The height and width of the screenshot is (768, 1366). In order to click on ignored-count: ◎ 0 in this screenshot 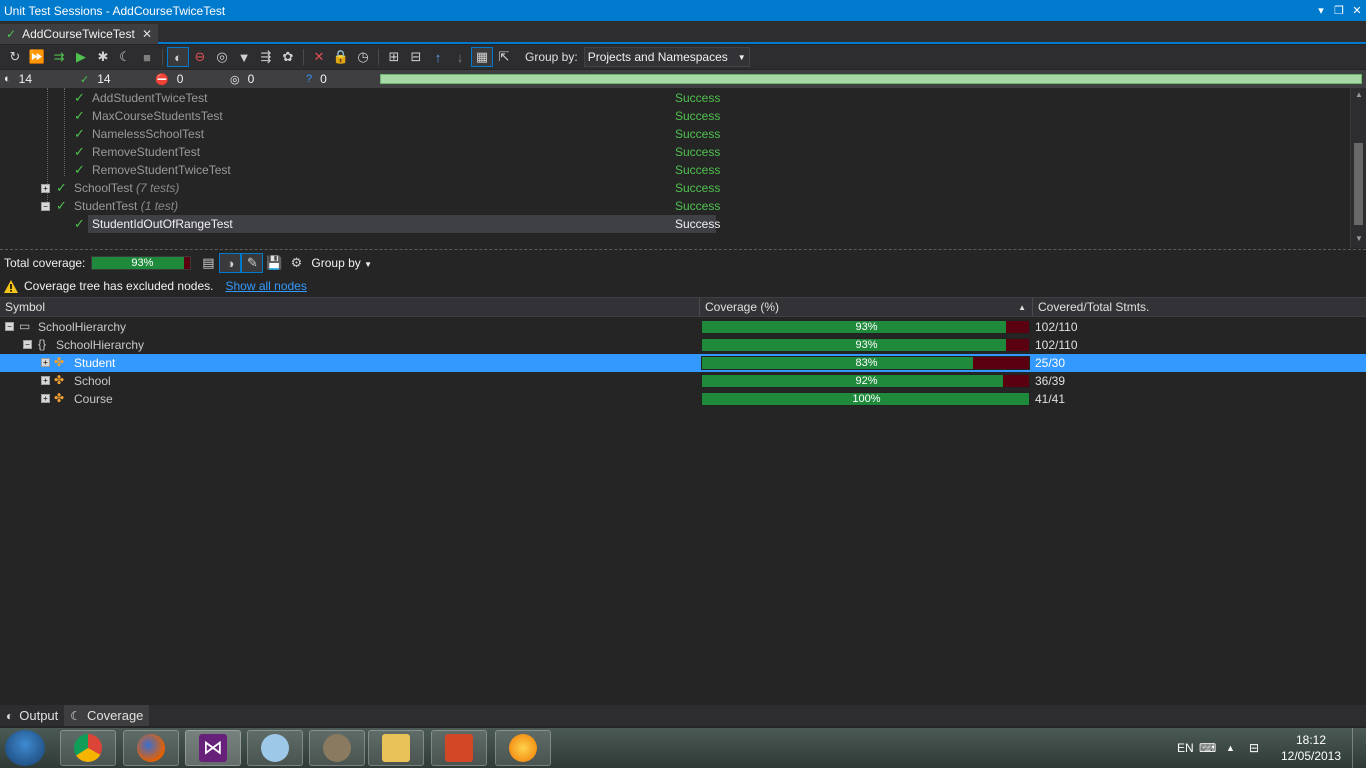, I will do `click(242, 79)`.